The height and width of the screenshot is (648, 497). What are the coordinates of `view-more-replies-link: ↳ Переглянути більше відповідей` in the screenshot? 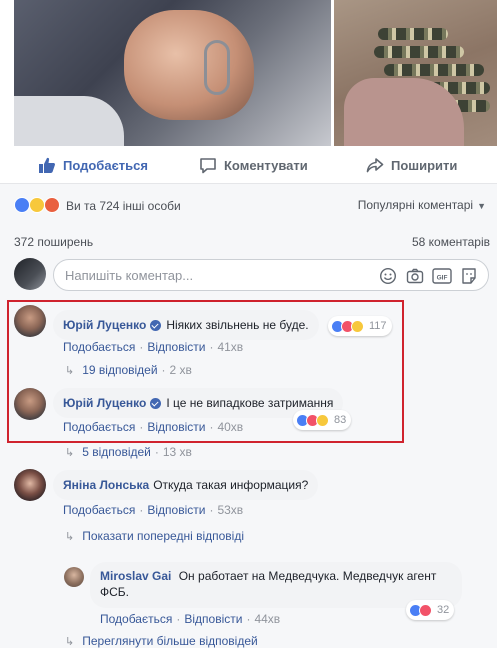 It's located at (161, 641).